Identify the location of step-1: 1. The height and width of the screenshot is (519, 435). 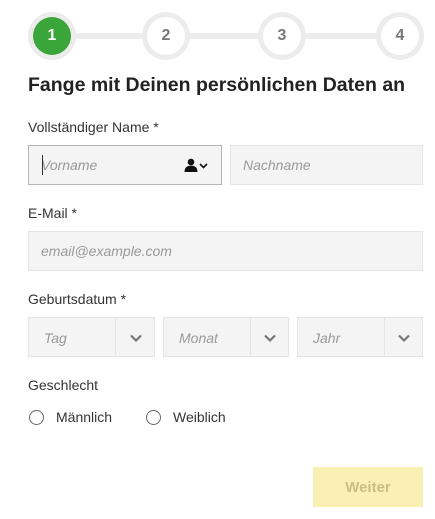
(52, 36).